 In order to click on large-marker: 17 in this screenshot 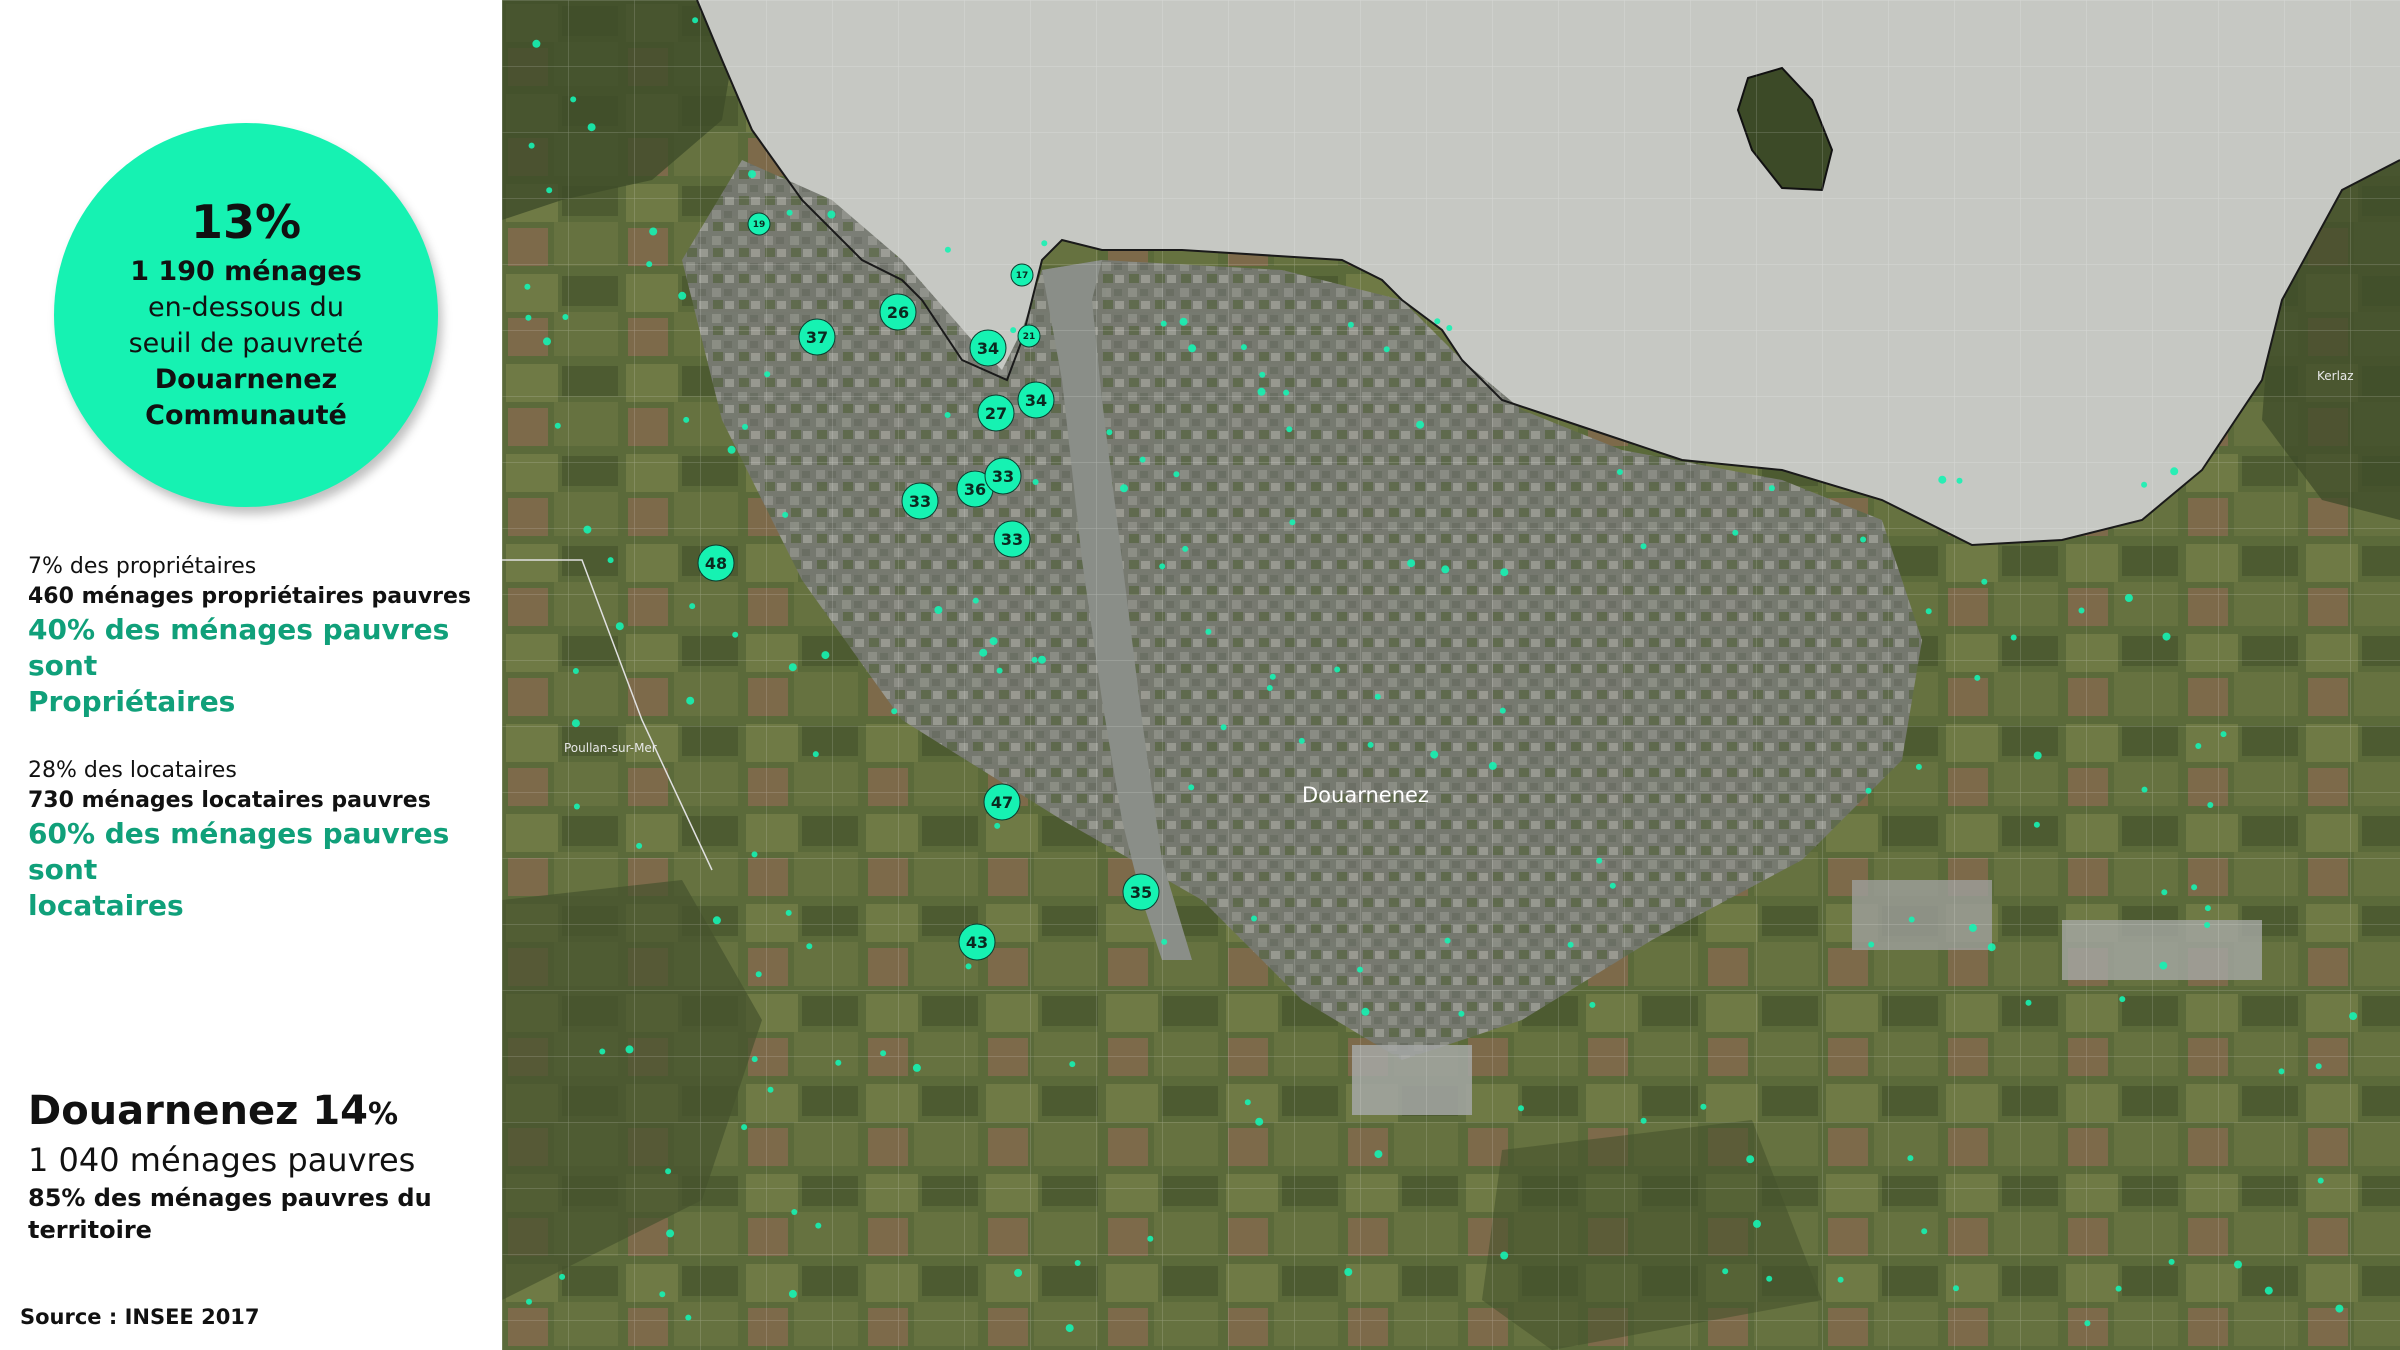, I will do `click(1022, 275)`.